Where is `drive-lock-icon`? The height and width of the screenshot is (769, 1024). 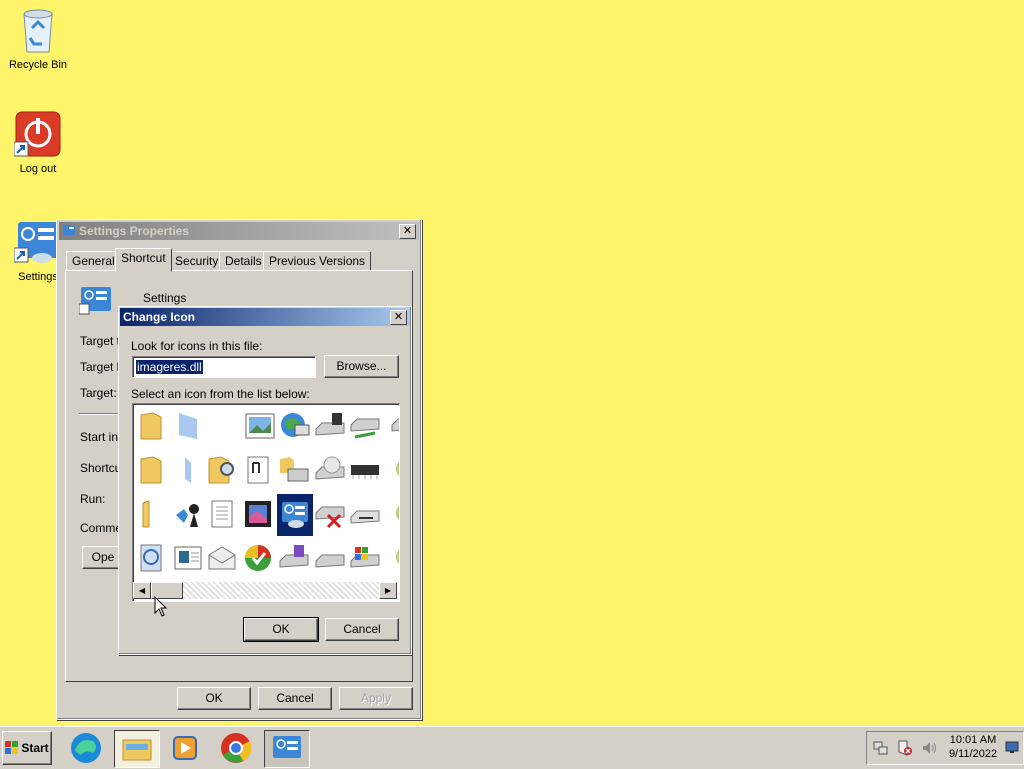
drive-lock-icon is located at coordinates (330, 426).